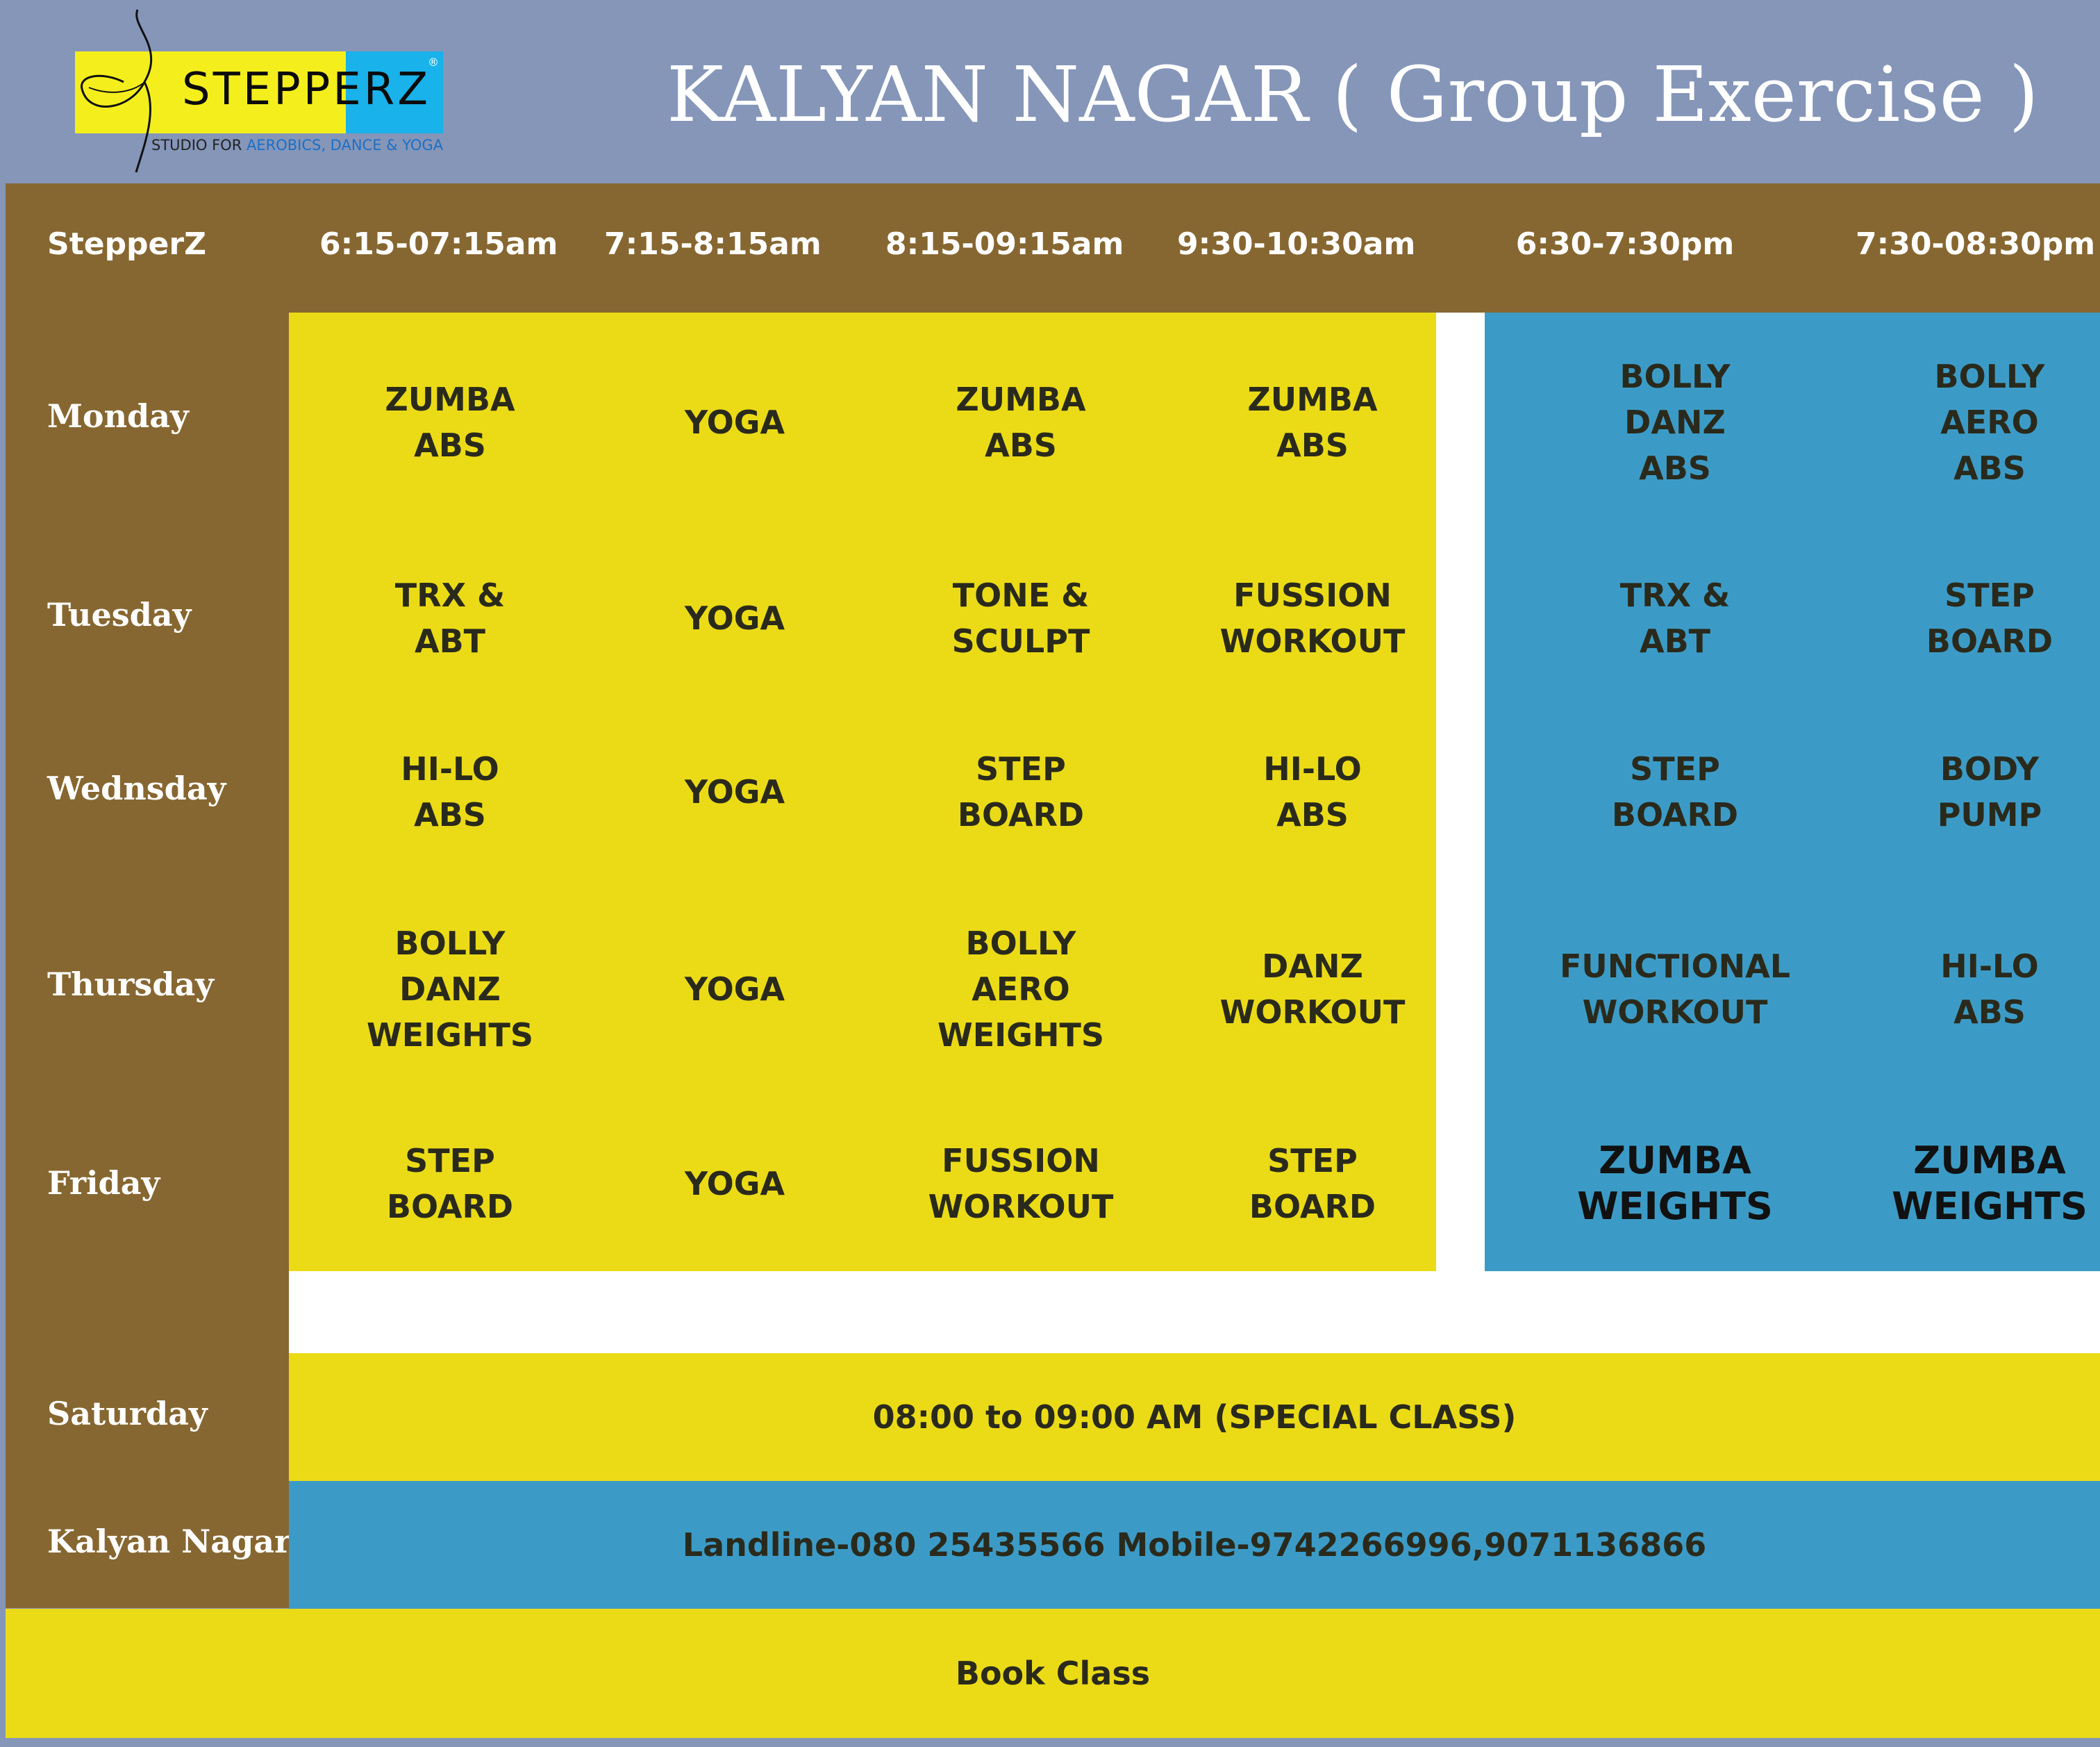  Describe the element at coordinates (1989, 792) in the screenshot. I see `class-cell: BODY PUMP` at that location.